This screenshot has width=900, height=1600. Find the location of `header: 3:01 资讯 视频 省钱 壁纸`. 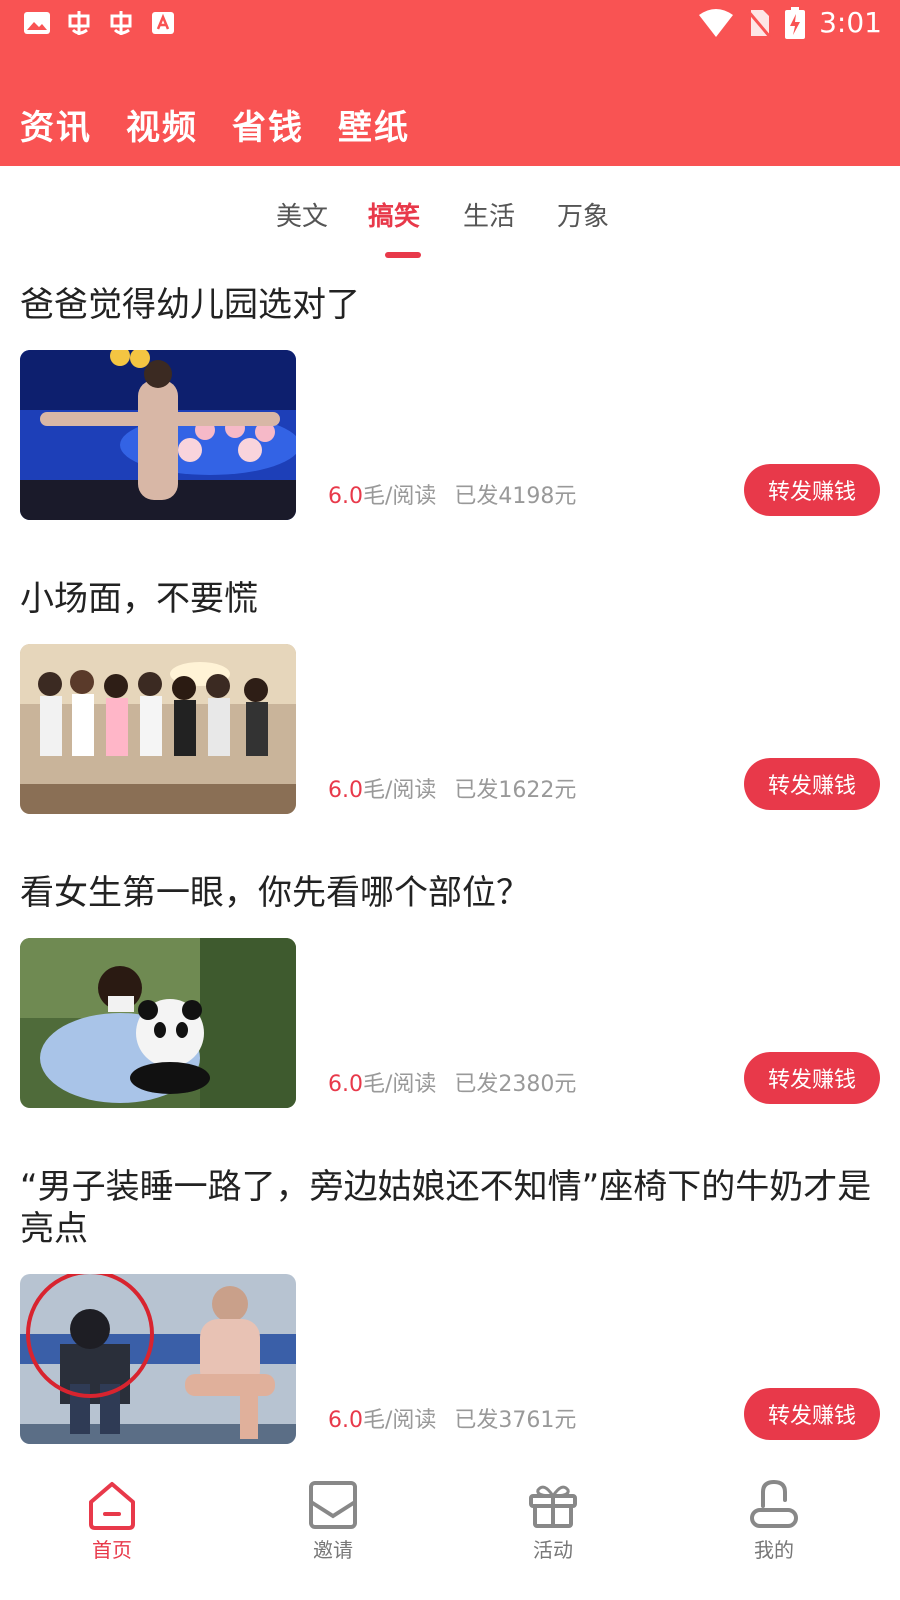

header: 3:01 资讯 视频 省钱 壁纸 is located at coordinates (450, 83).